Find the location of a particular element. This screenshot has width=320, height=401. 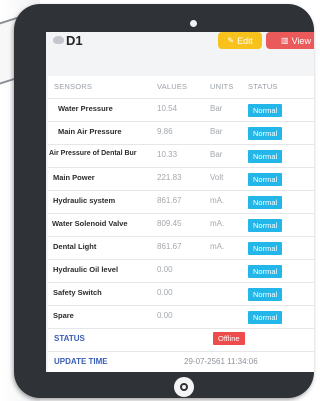

table-row: Water Solenoid Valve 809.45 mA. Normal is located at coordinates (181, 225).